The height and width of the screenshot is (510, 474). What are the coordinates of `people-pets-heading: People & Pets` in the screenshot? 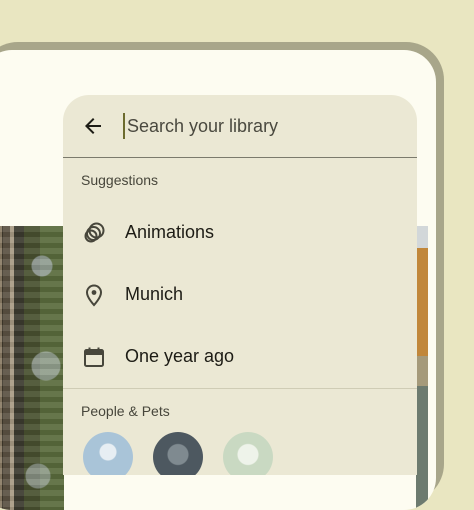 It's located at (125, 411).